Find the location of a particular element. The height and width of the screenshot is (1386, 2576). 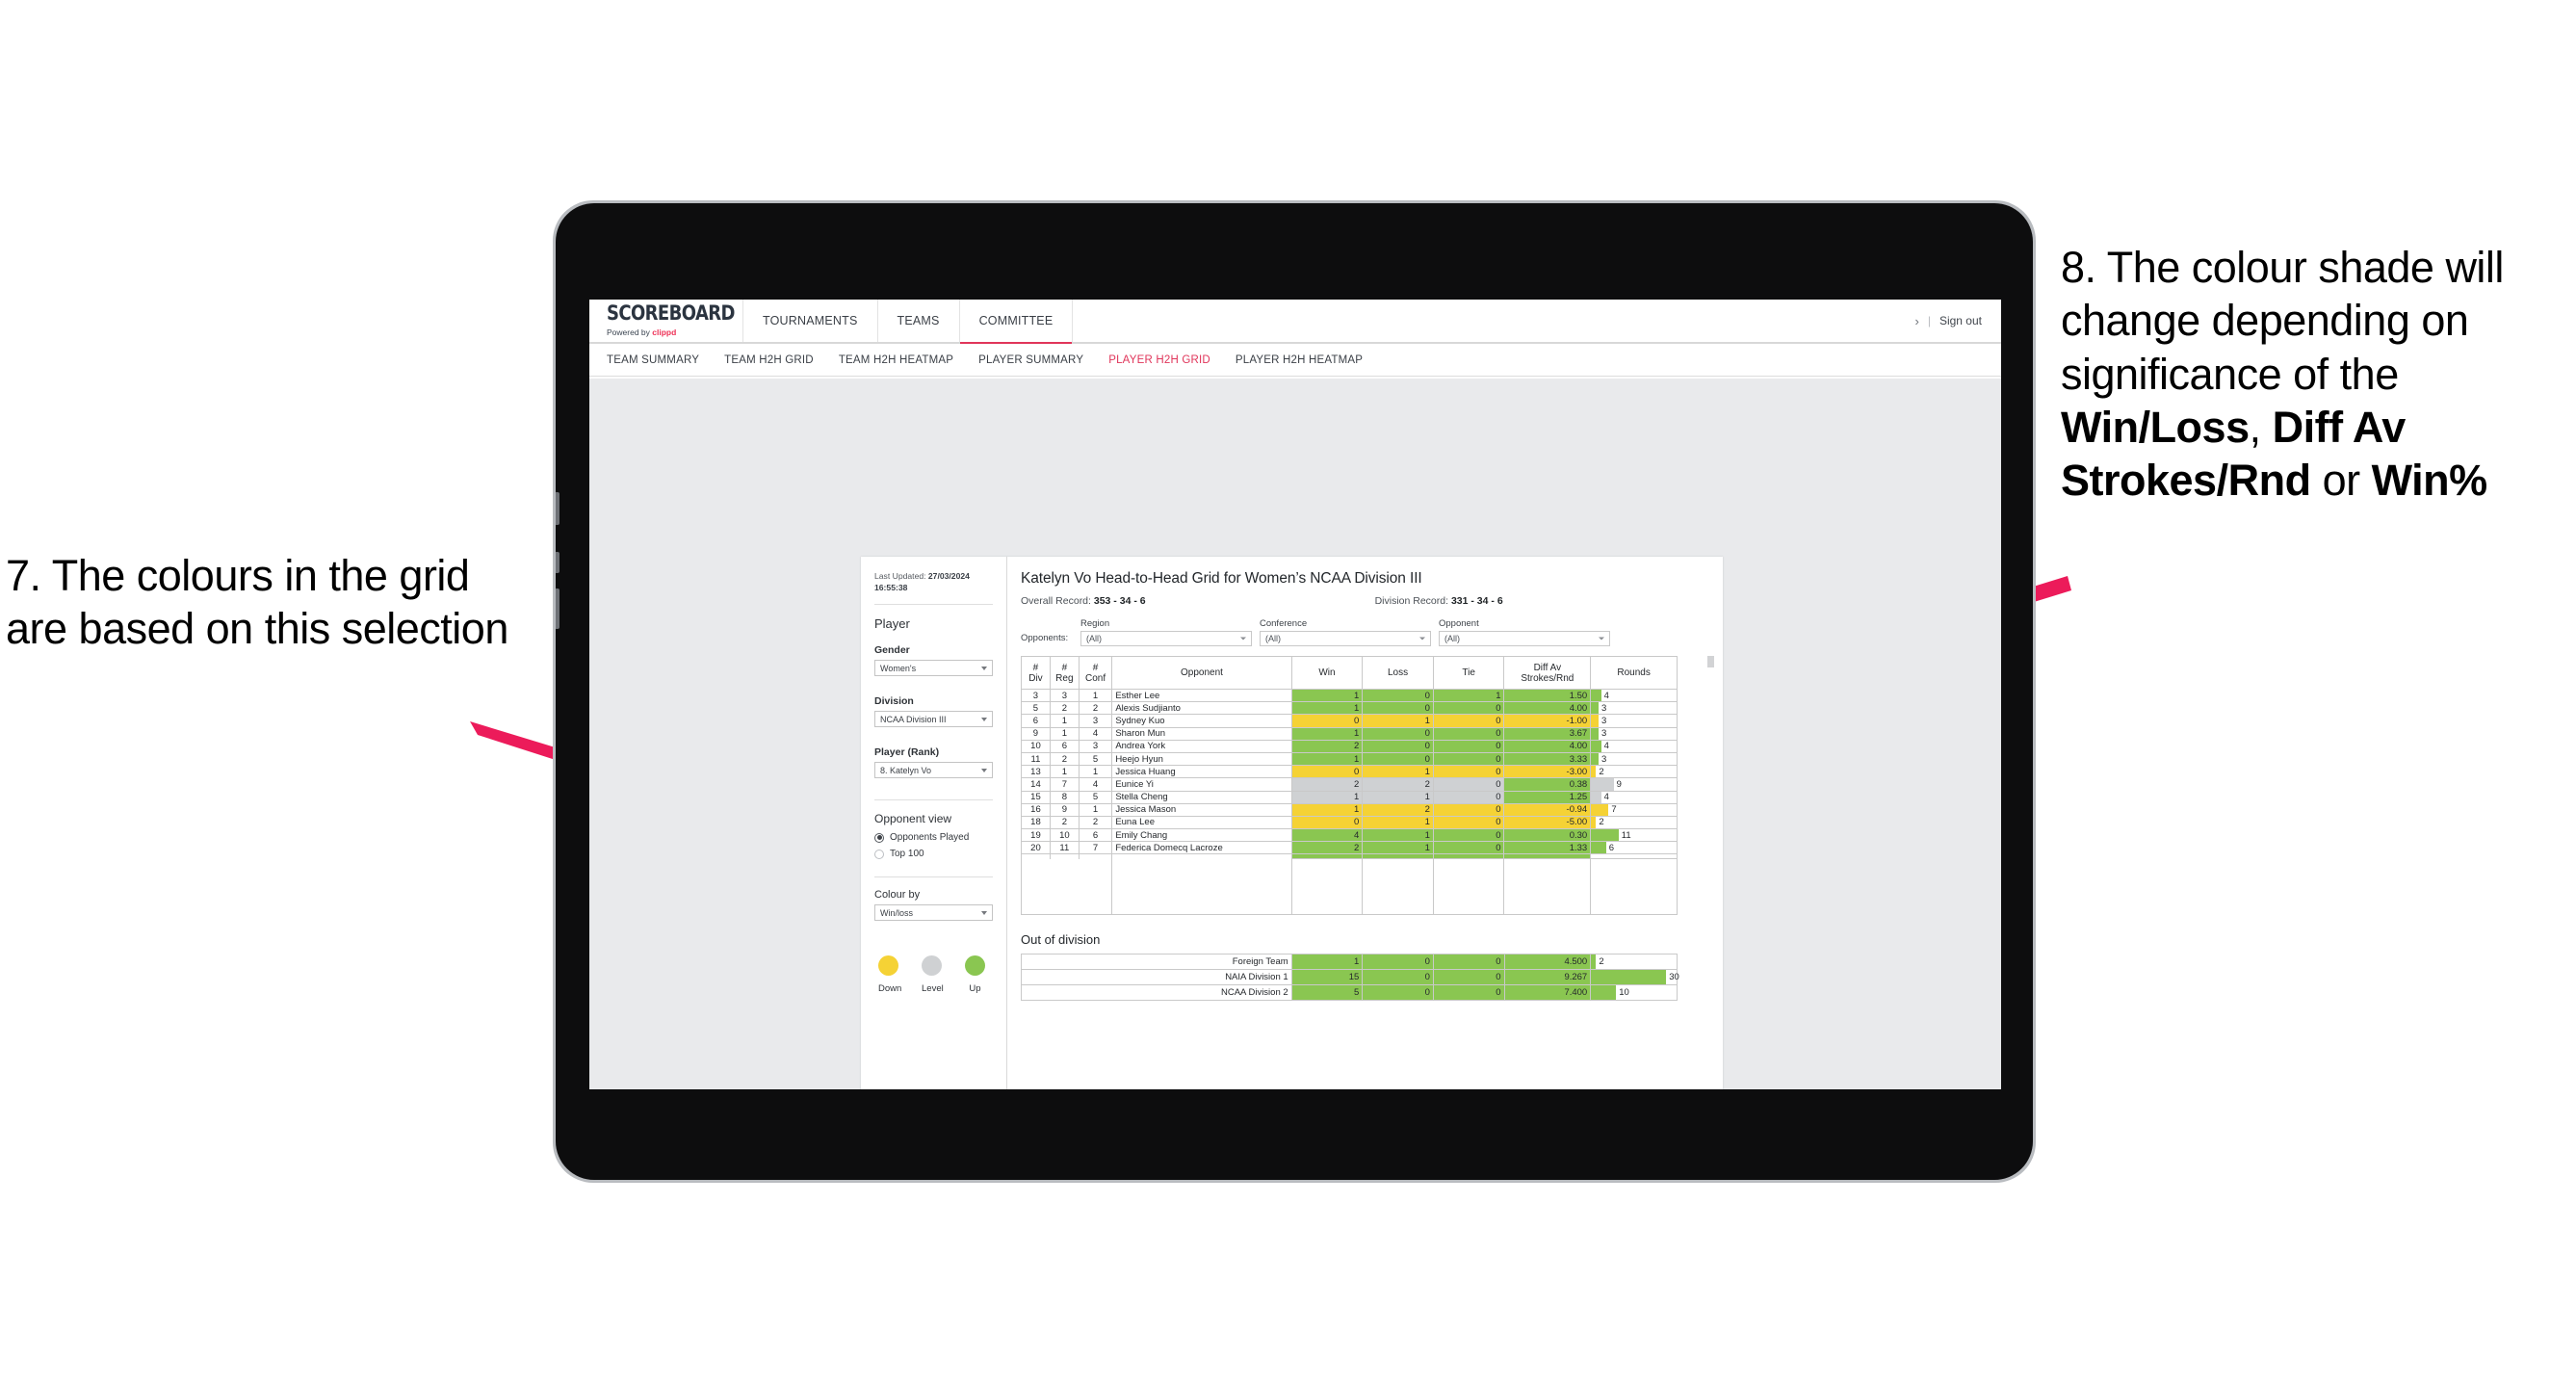

cell-diff: 4.00 is located at coordinates (1547, 746).